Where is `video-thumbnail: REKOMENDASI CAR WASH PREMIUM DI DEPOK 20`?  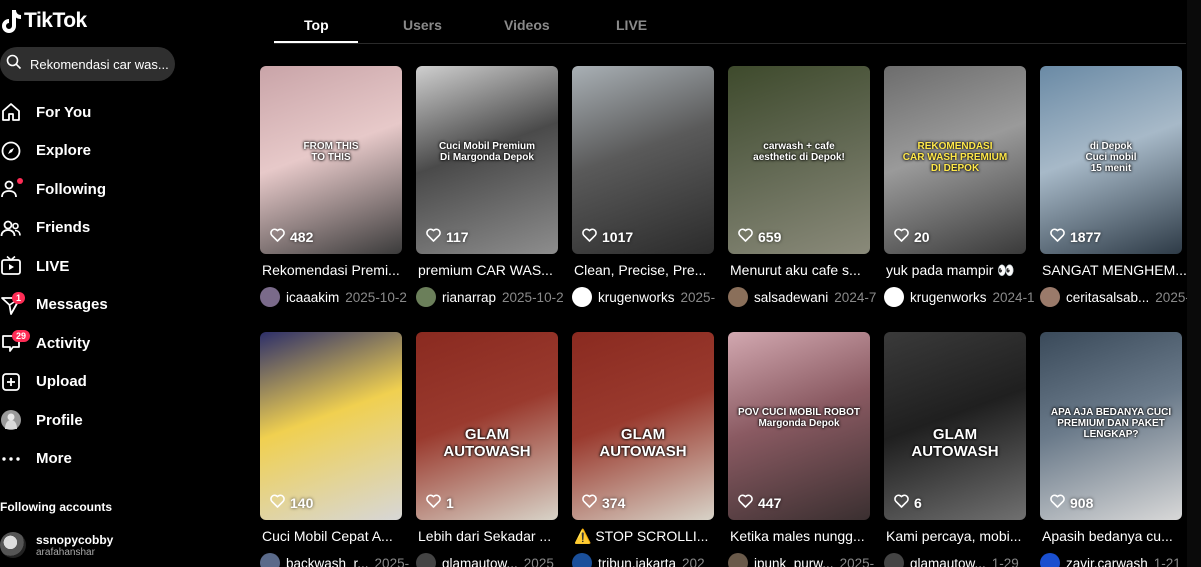 video-thumbnail: REKOMENDASI CAR WASH PREMIUM DI DEPOK 20 is located at coordinates (955, 160).